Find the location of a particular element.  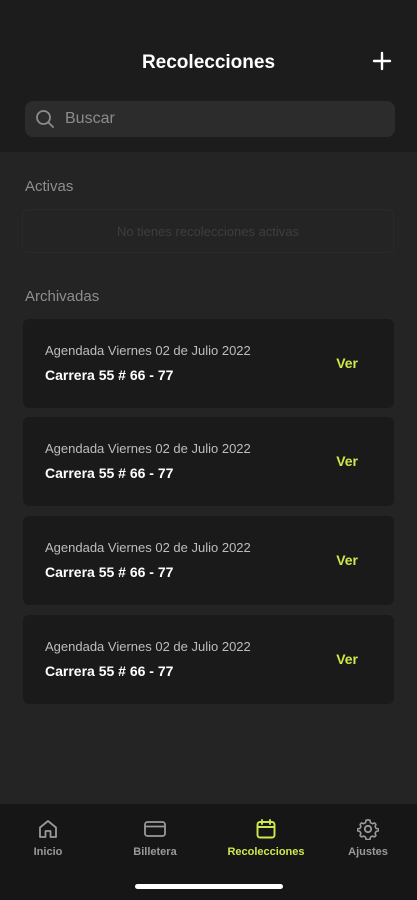

home-indicator is located at coordinates (209, 886).